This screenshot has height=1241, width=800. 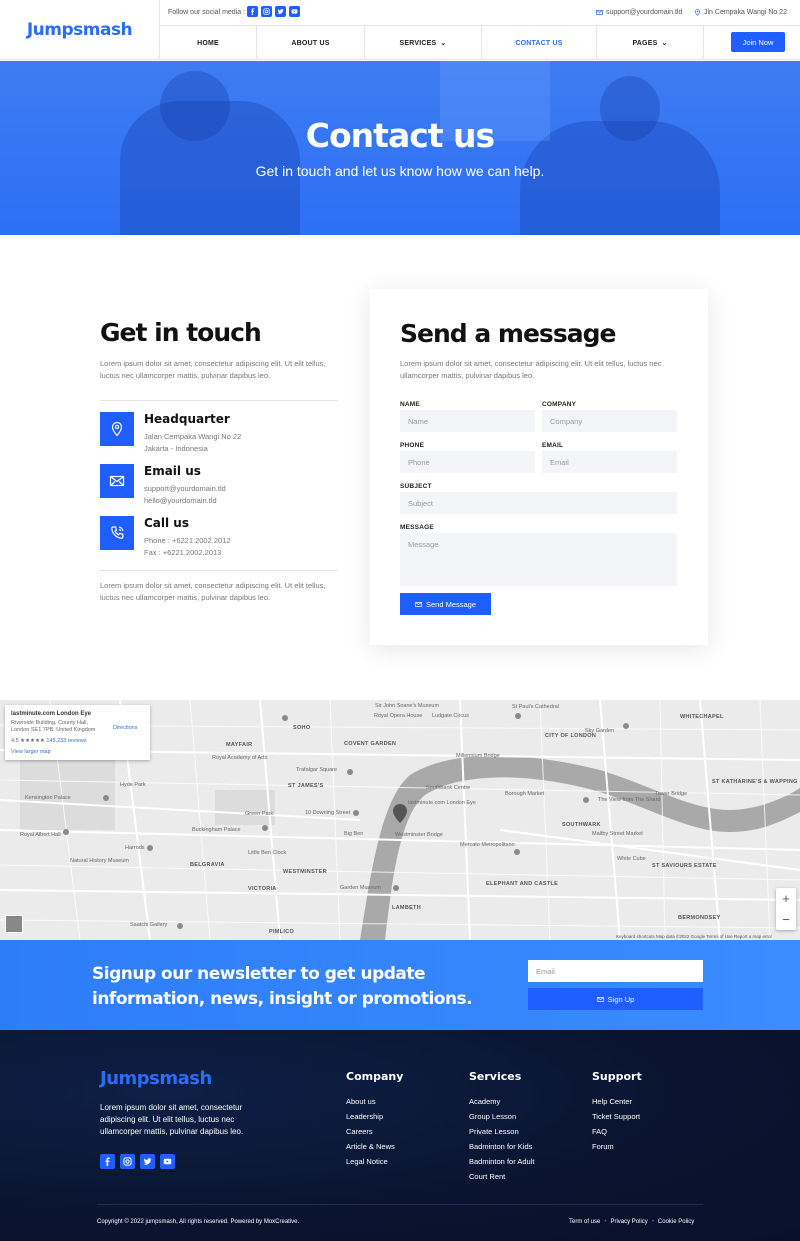 I want to click on email-field: Email, so click(x=609, y=462).